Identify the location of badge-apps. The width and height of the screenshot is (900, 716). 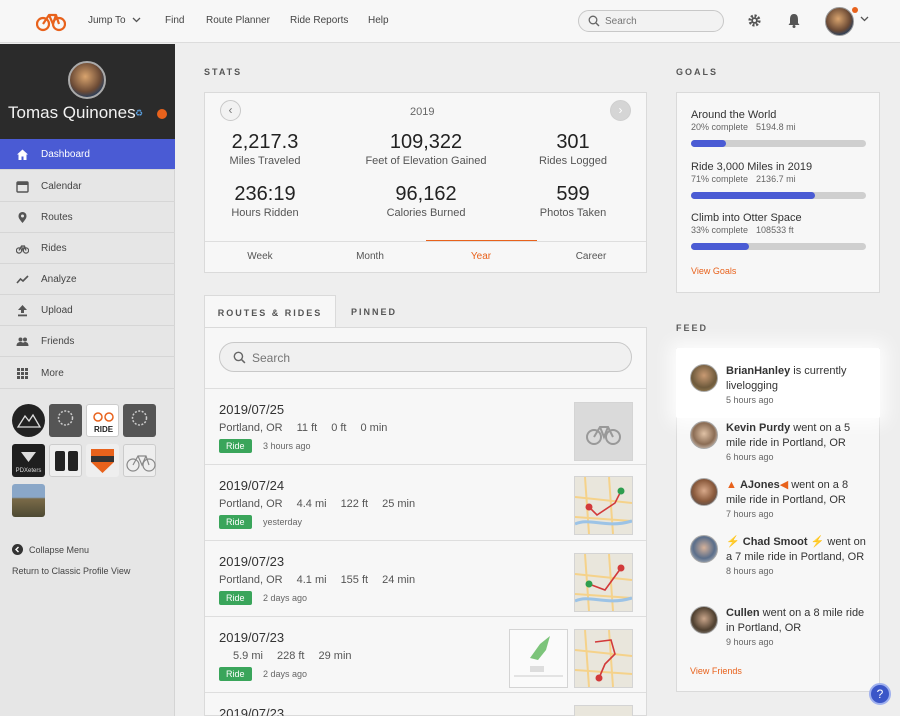
(65, 460).